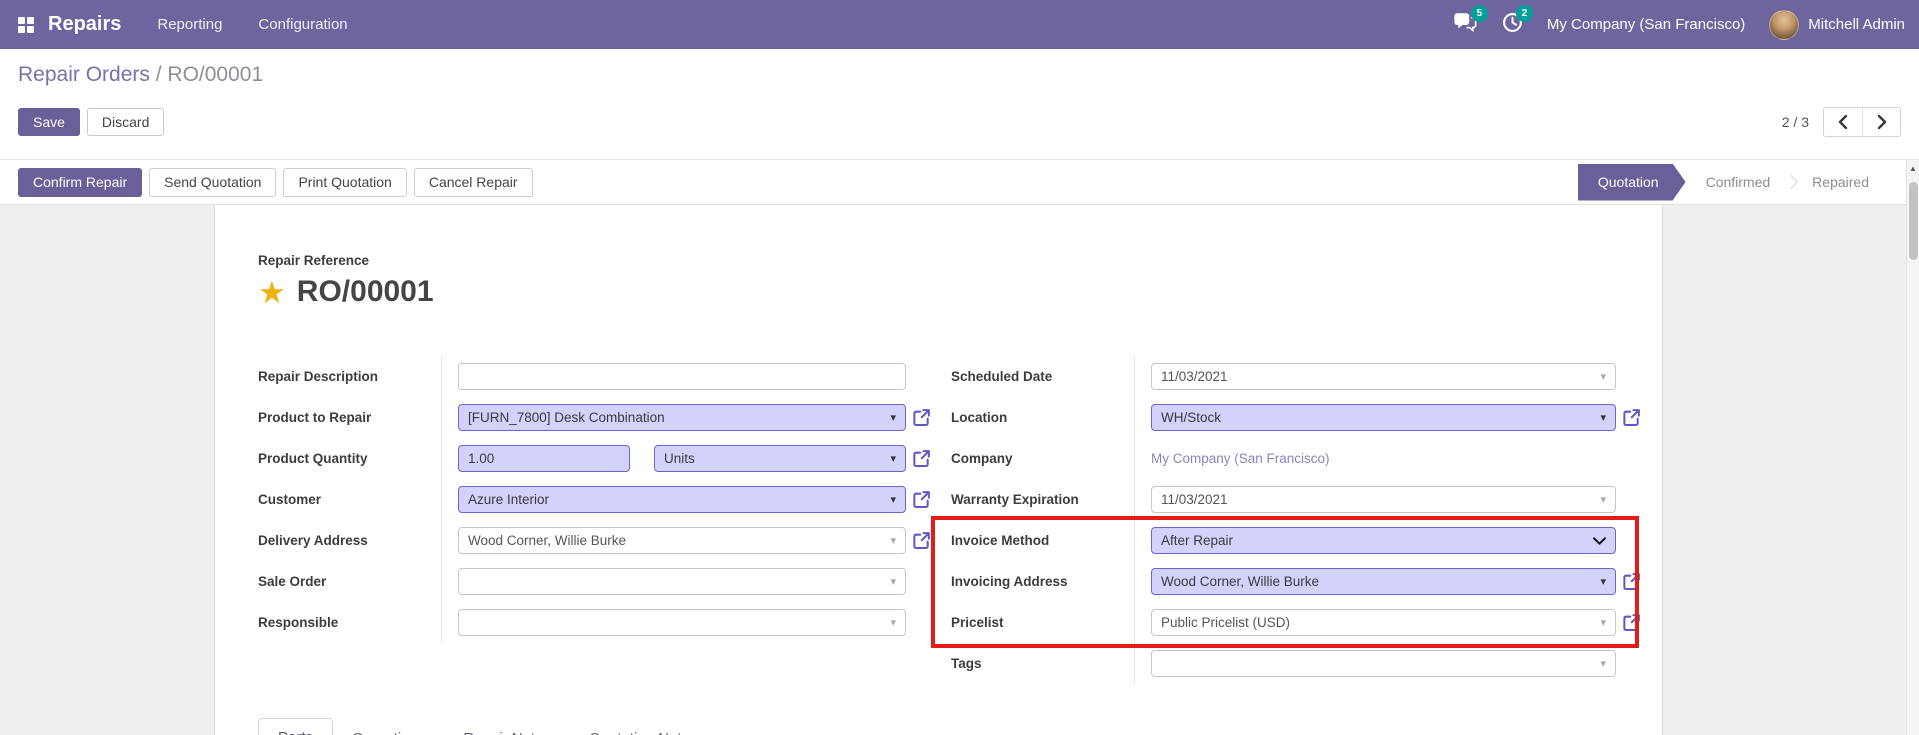  Describe the element at coordinates (1912, 447) in the screenshot. I see `vertical-scrollbar: ▲` at that location.